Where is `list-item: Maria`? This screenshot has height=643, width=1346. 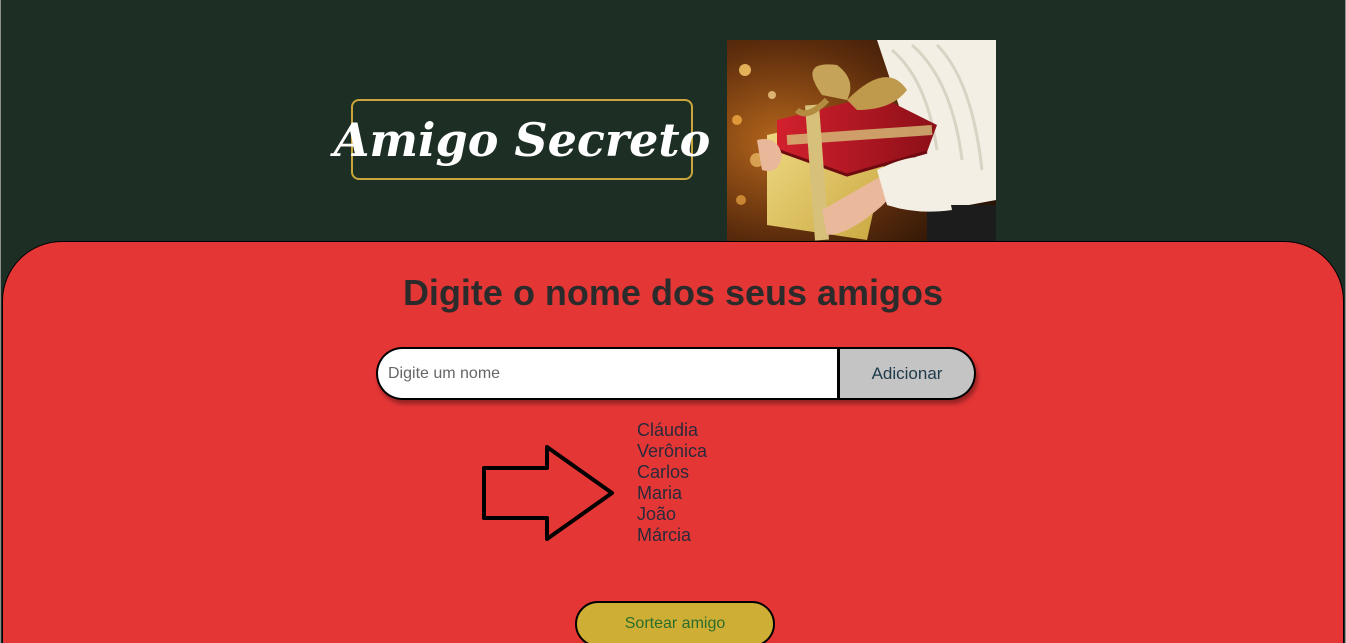
list-item: Maria is located at coordinates (660, 493).